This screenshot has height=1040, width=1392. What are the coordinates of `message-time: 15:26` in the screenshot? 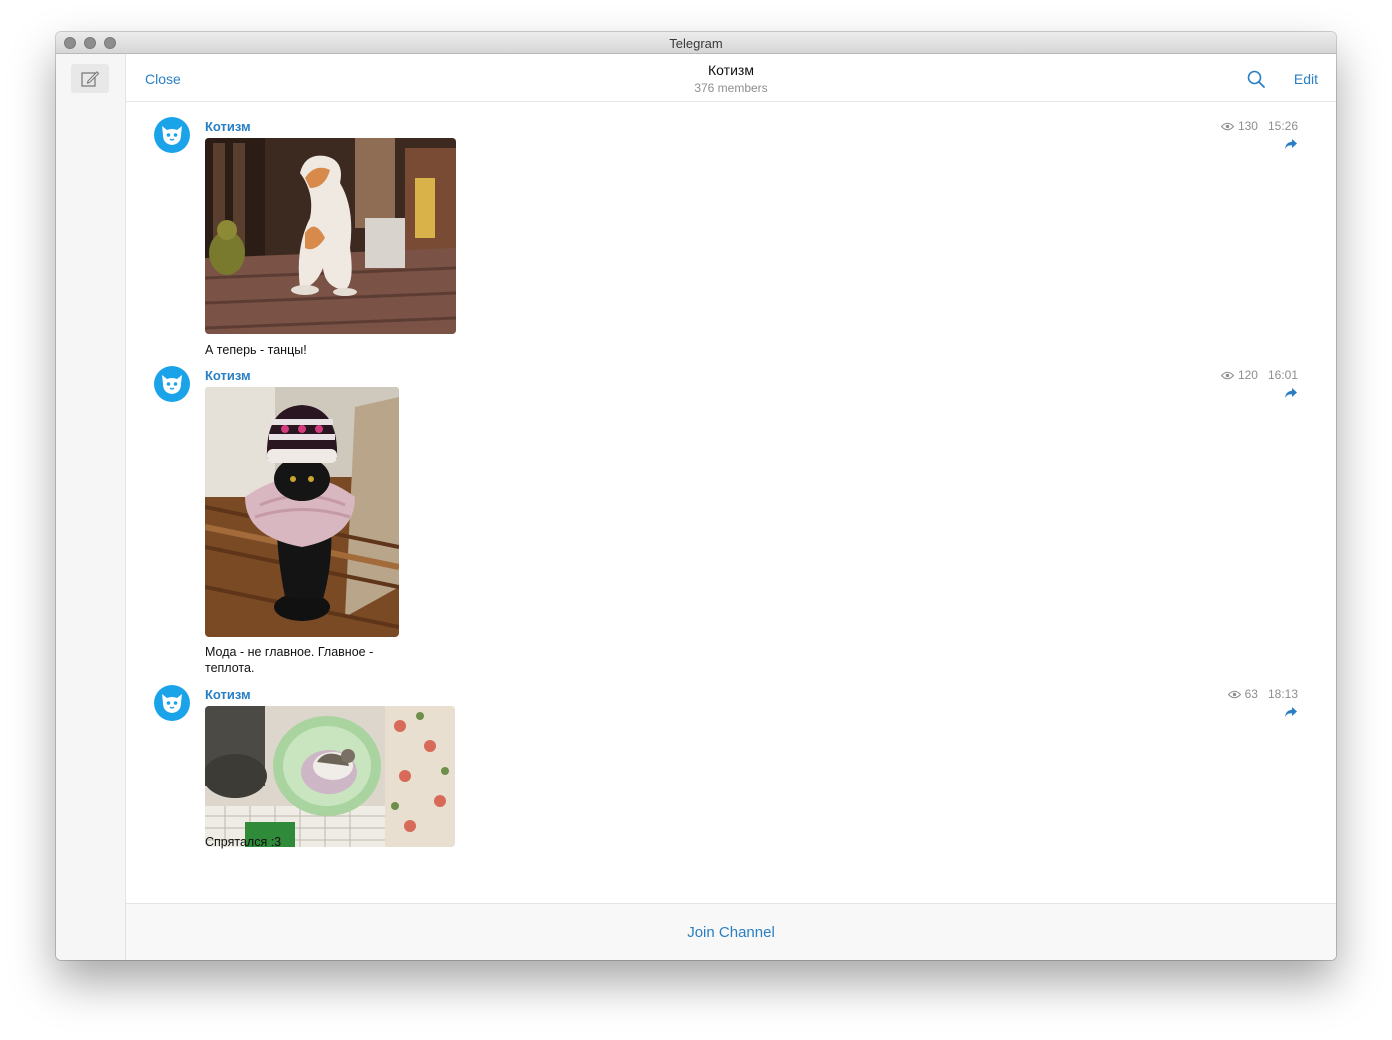 It's located at (1282, 126).